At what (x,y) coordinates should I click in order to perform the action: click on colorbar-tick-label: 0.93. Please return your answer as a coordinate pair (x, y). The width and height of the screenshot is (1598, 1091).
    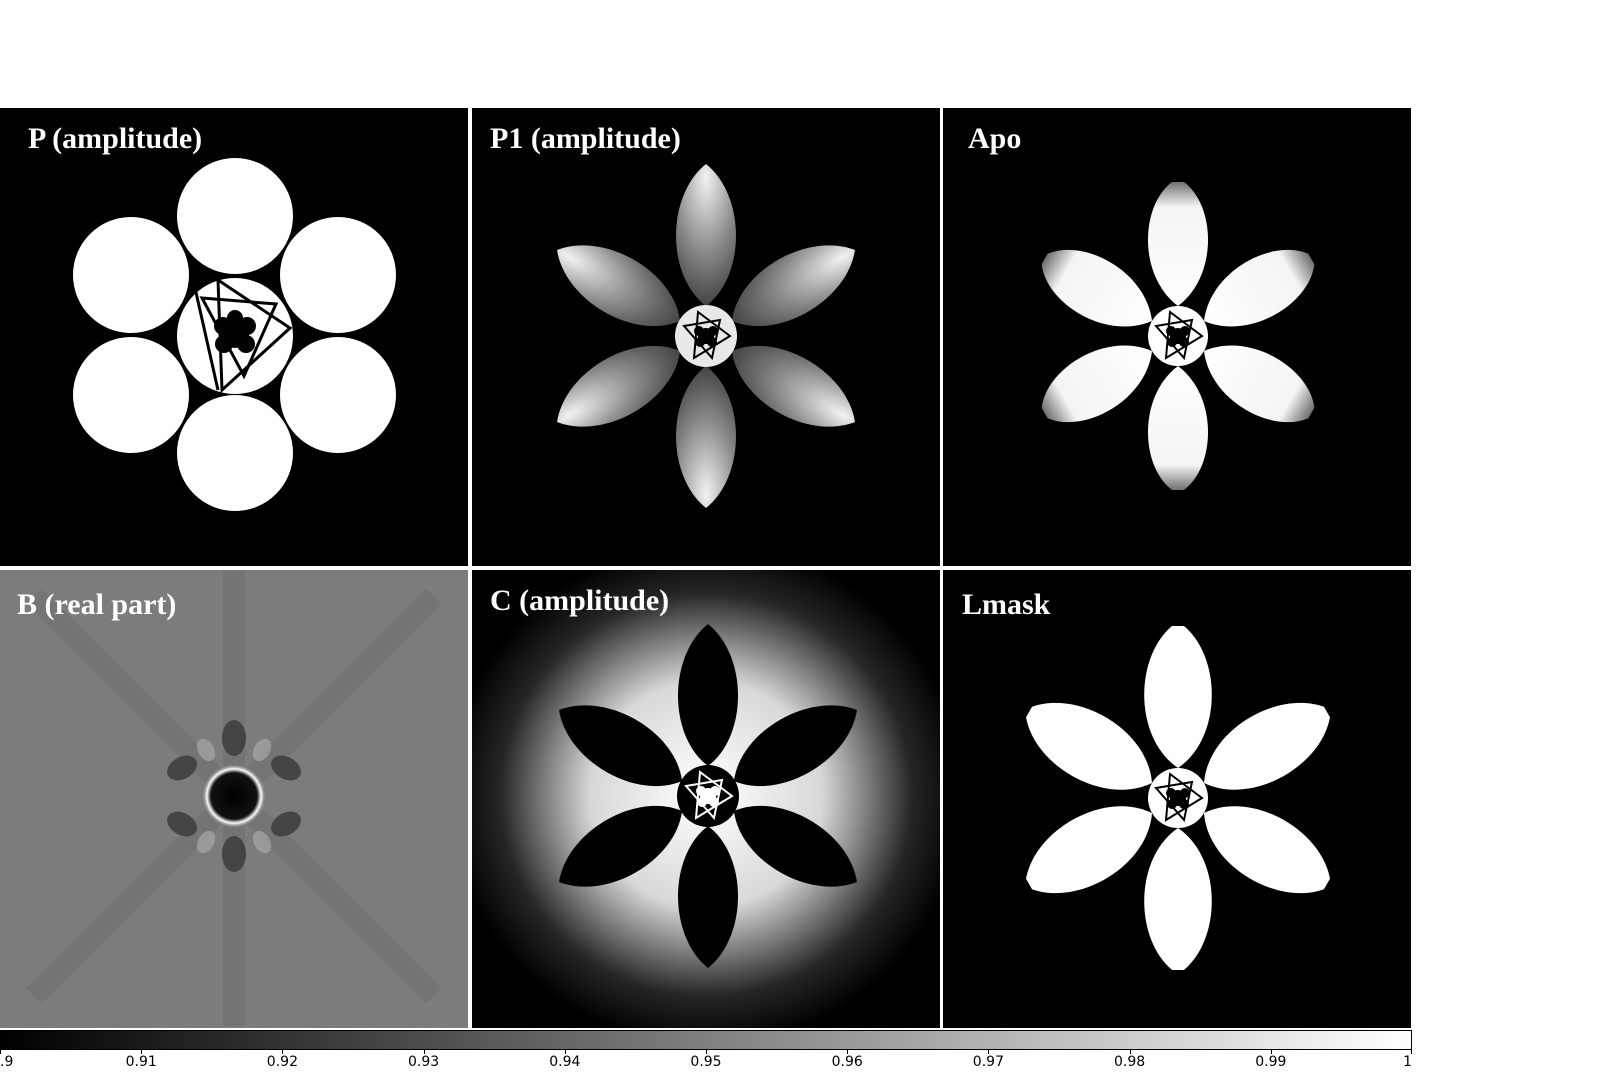
    Looking at the image, I should click on (424, 1062).